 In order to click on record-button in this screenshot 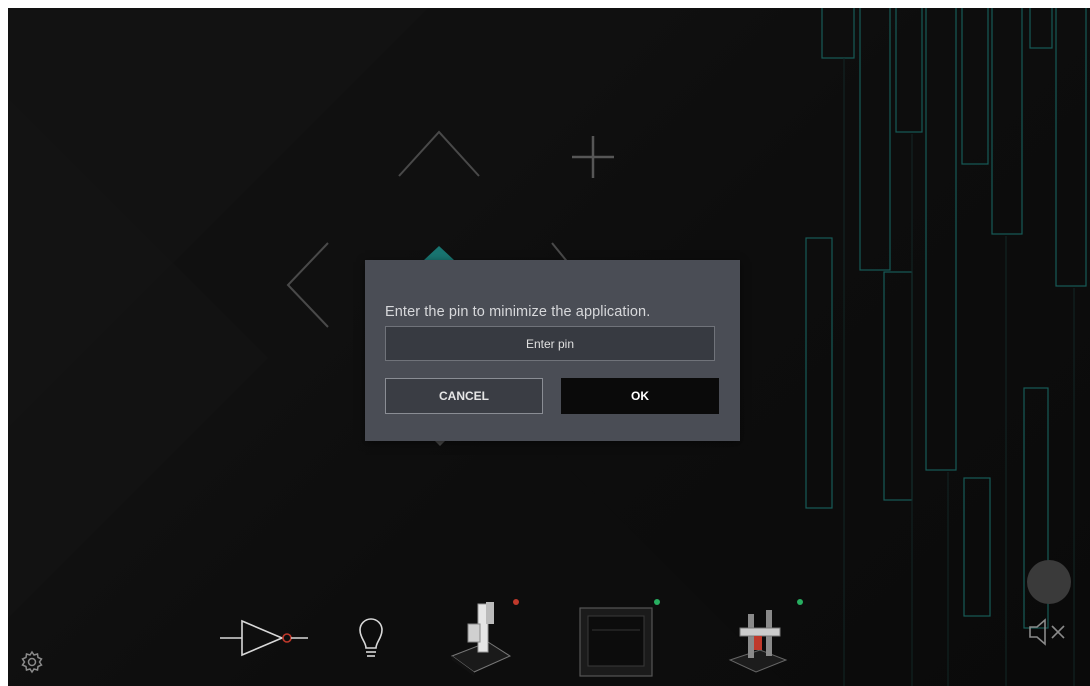, I will do `click(1049, 582)`.